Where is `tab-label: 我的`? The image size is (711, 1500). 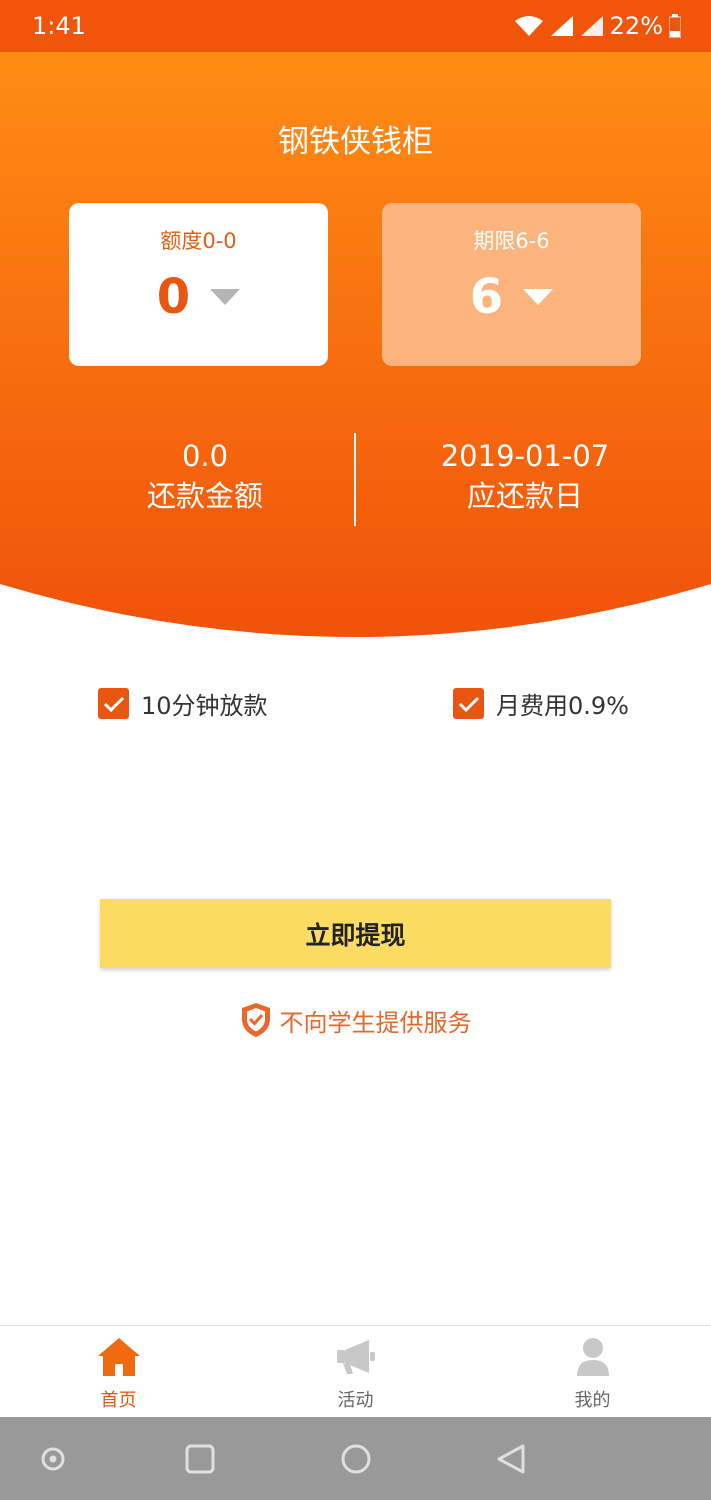 tab-label: 我的 is located at coordinates (592, 1400).